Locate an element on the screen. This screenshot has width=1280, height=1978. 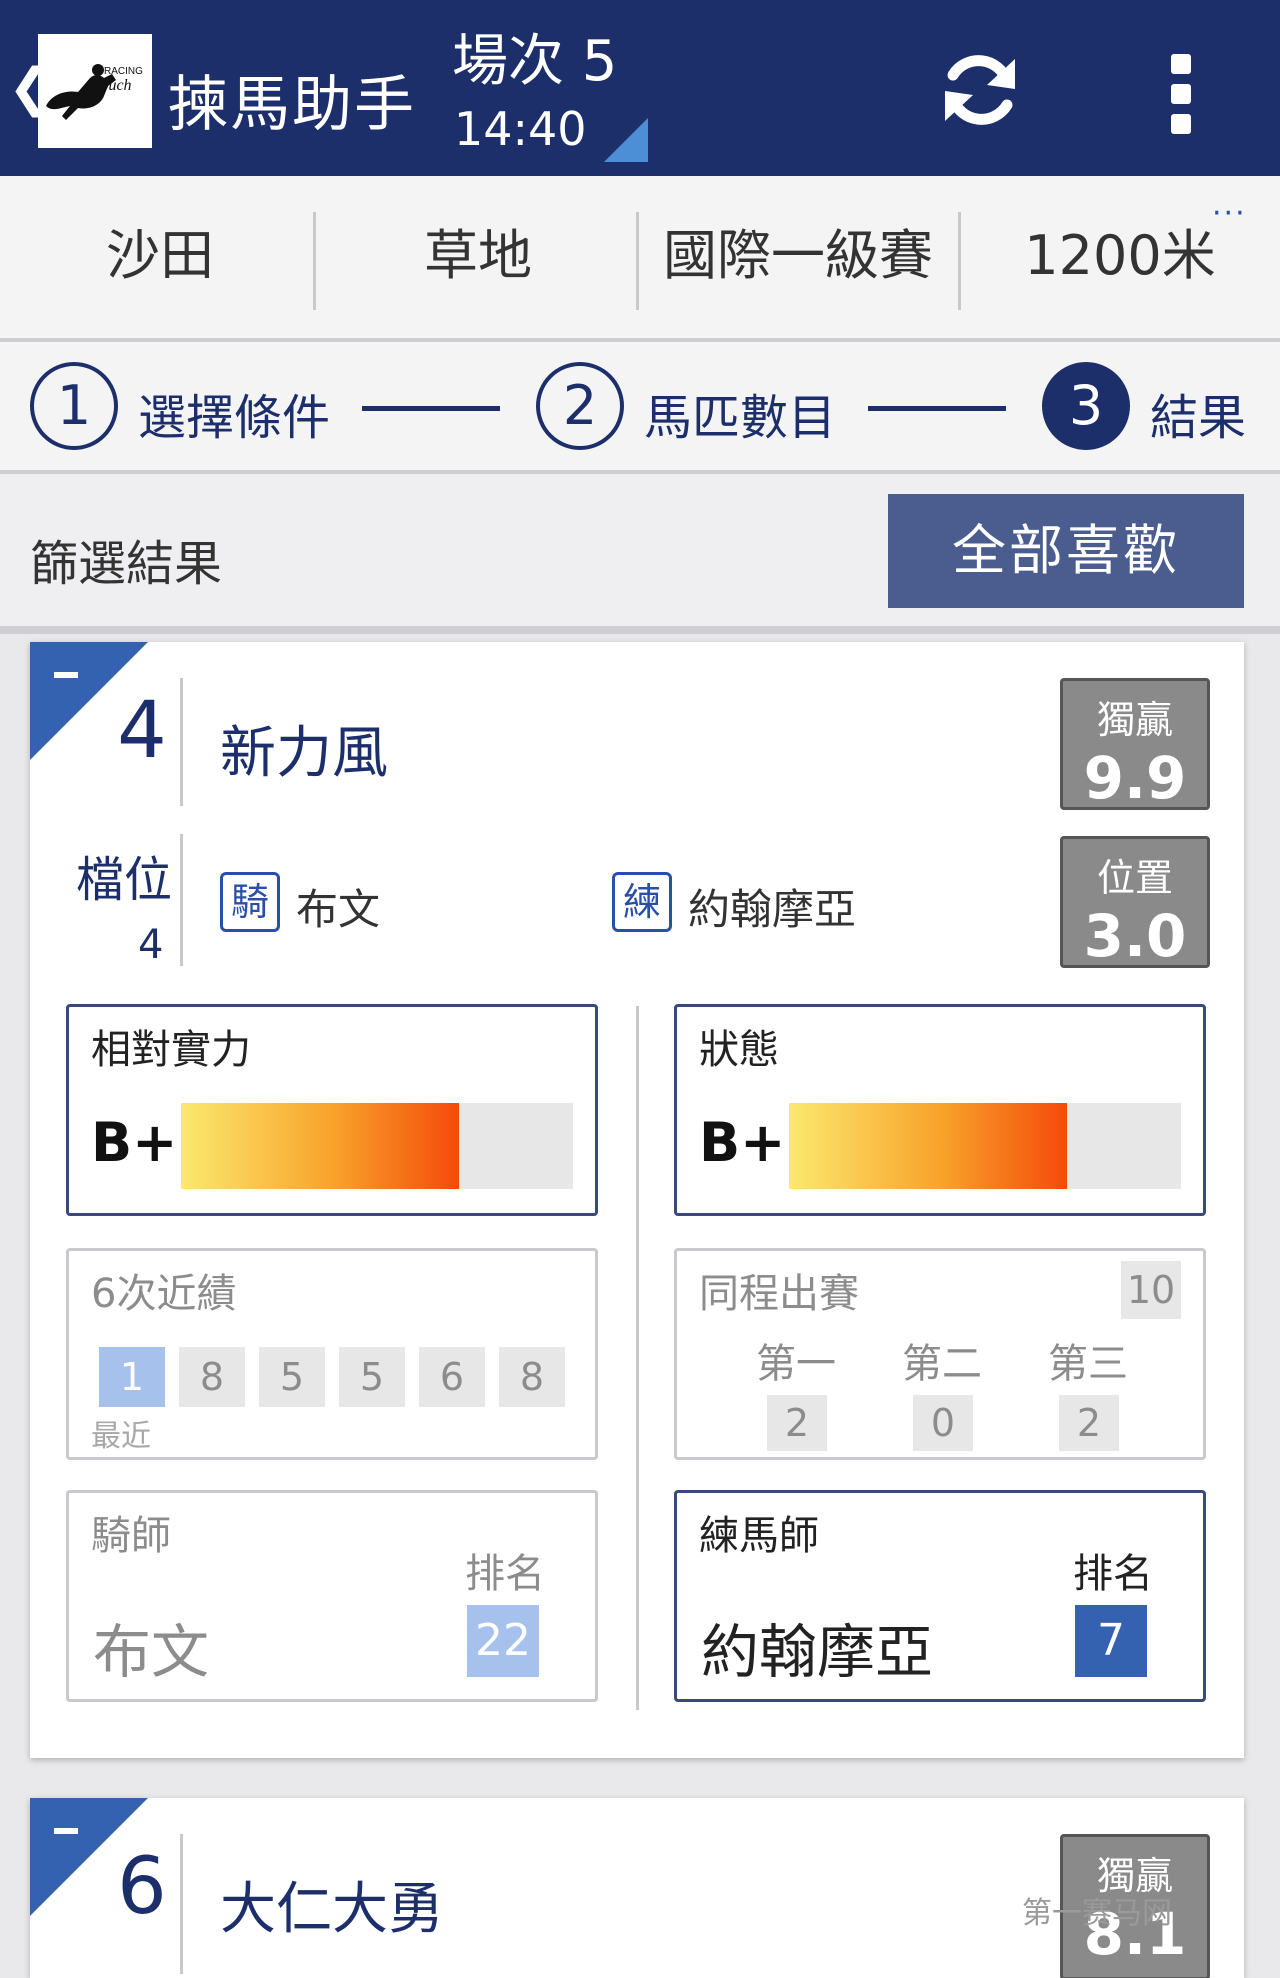
filter-results-title: 篩選結果 is located at coordinates (126, 564).